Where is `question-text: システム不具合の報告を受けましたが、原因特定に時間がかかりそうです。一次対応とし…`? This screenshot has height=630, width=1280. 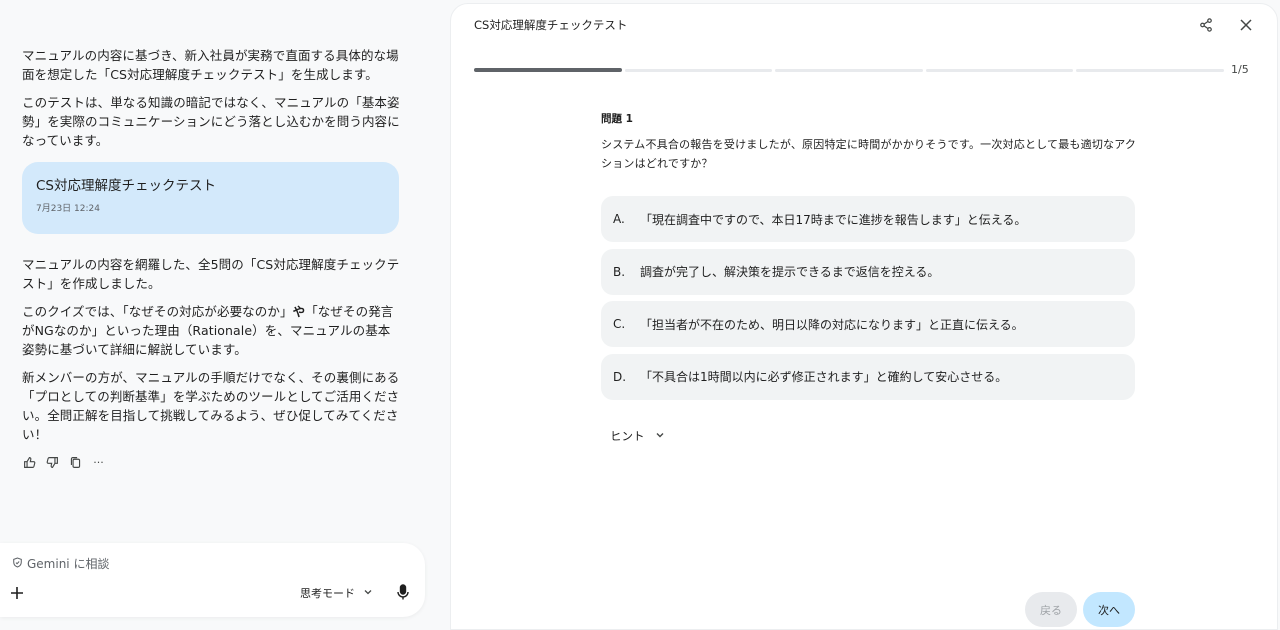
question-text: システム不具合の報告を受けましたが、原因特定に時間がかかりそうです。一次対応とし… is located at coordinates (869, 154).